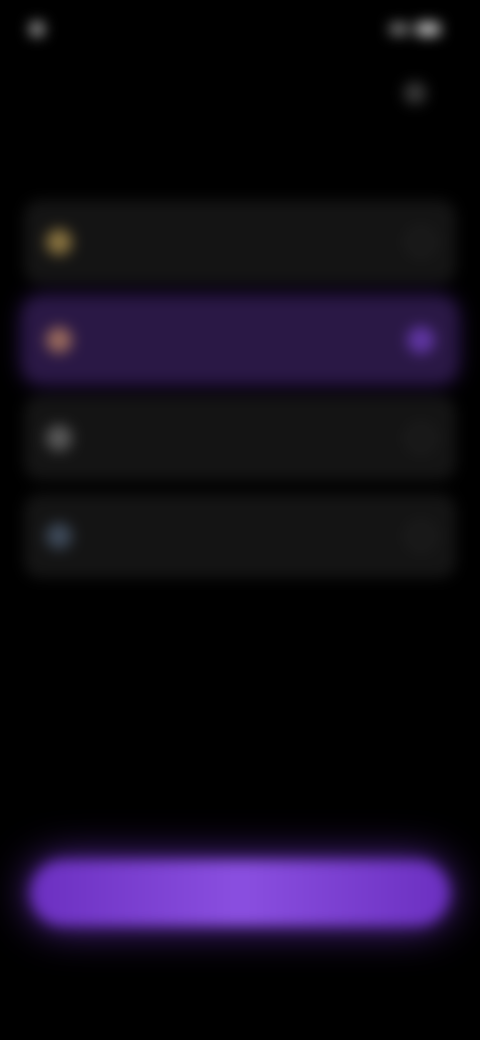 Image resolution: width=480 pixels, height=1040 pixels. I want to click on status-indicator-icon, so click(37, 29).